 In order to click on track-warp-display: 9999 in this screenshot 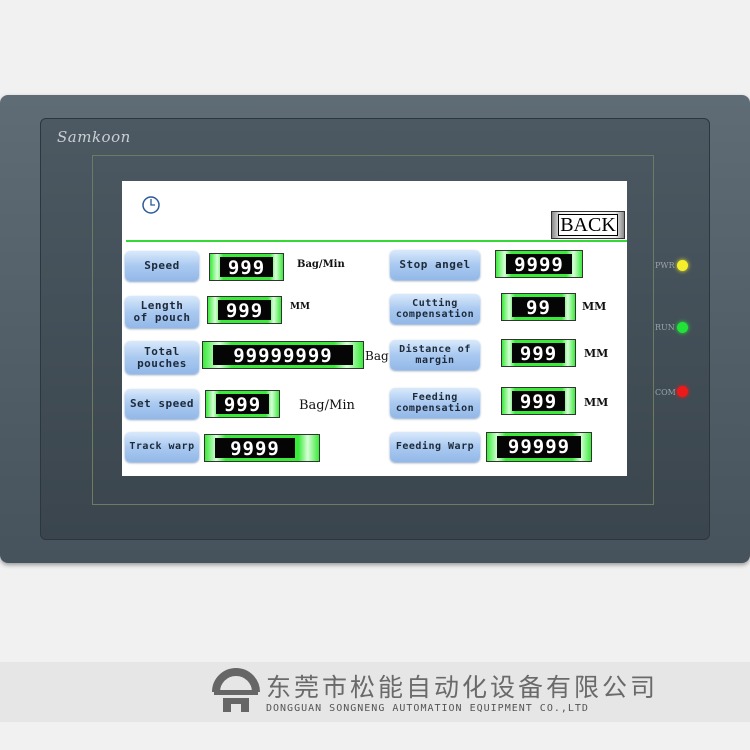, I will do `click(262, 448)`.